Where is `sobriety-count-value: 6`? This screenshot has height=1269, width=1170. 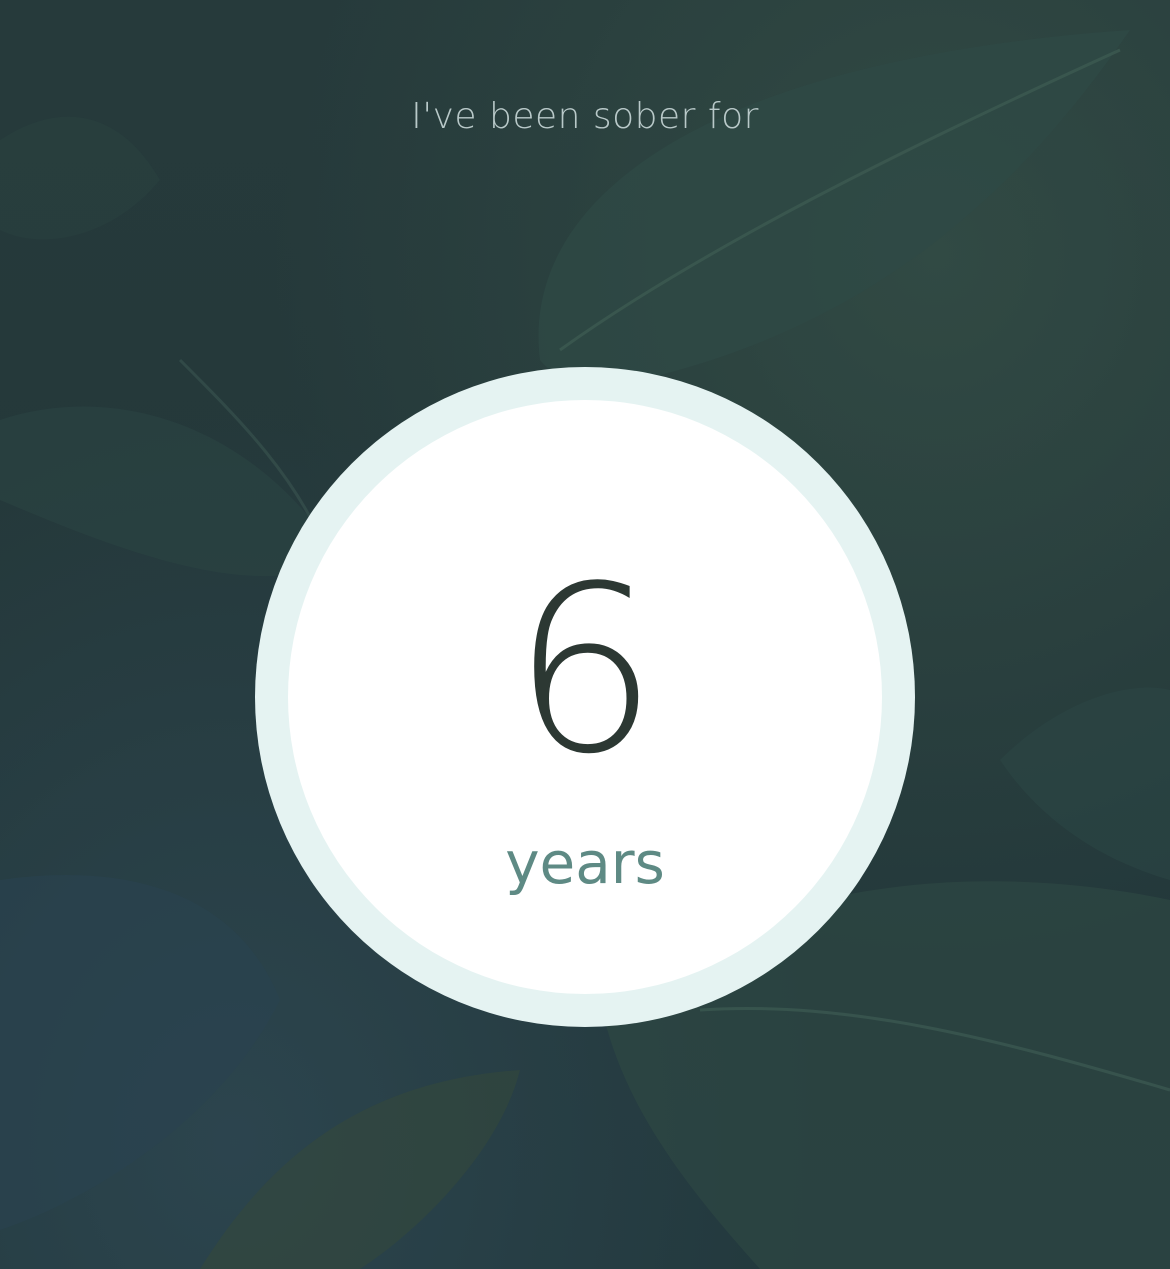 sobriety-count-value: 6 is located at coordinates (585, 671).